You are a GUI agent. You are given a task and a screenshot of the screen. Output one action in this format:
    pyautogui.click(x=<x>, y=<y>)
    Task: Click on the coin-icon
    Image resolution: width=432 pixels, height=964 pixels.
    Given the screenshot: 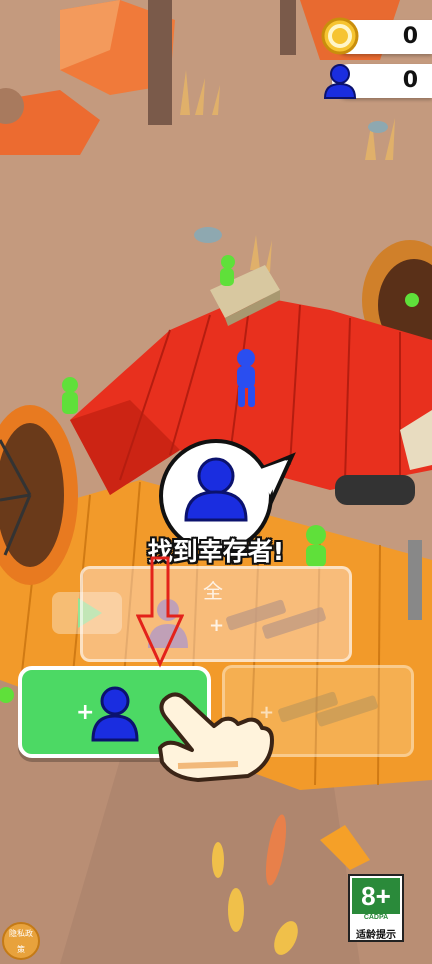 What is the action you would take?
    pyautogui.click(x=340, y=36)
    